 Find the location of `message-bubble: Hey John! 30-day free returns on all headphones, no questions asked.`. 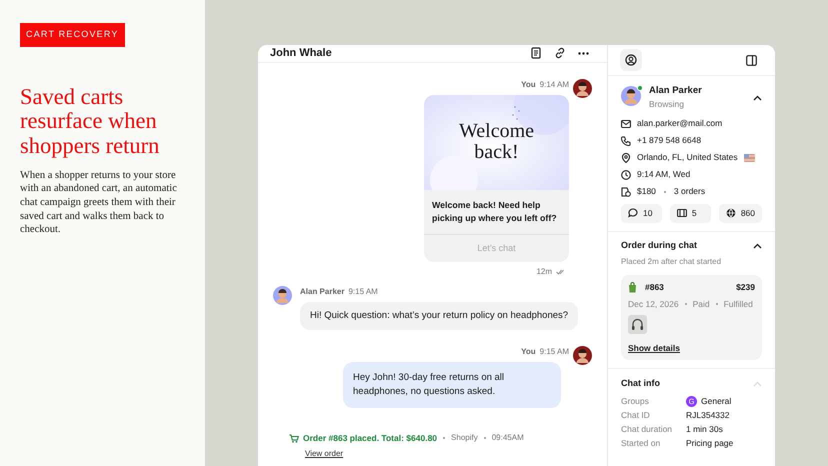

message-bubble: Hey John! 30-day free returns on all headphones, no questions asked. is located at coordinates (452, 385).